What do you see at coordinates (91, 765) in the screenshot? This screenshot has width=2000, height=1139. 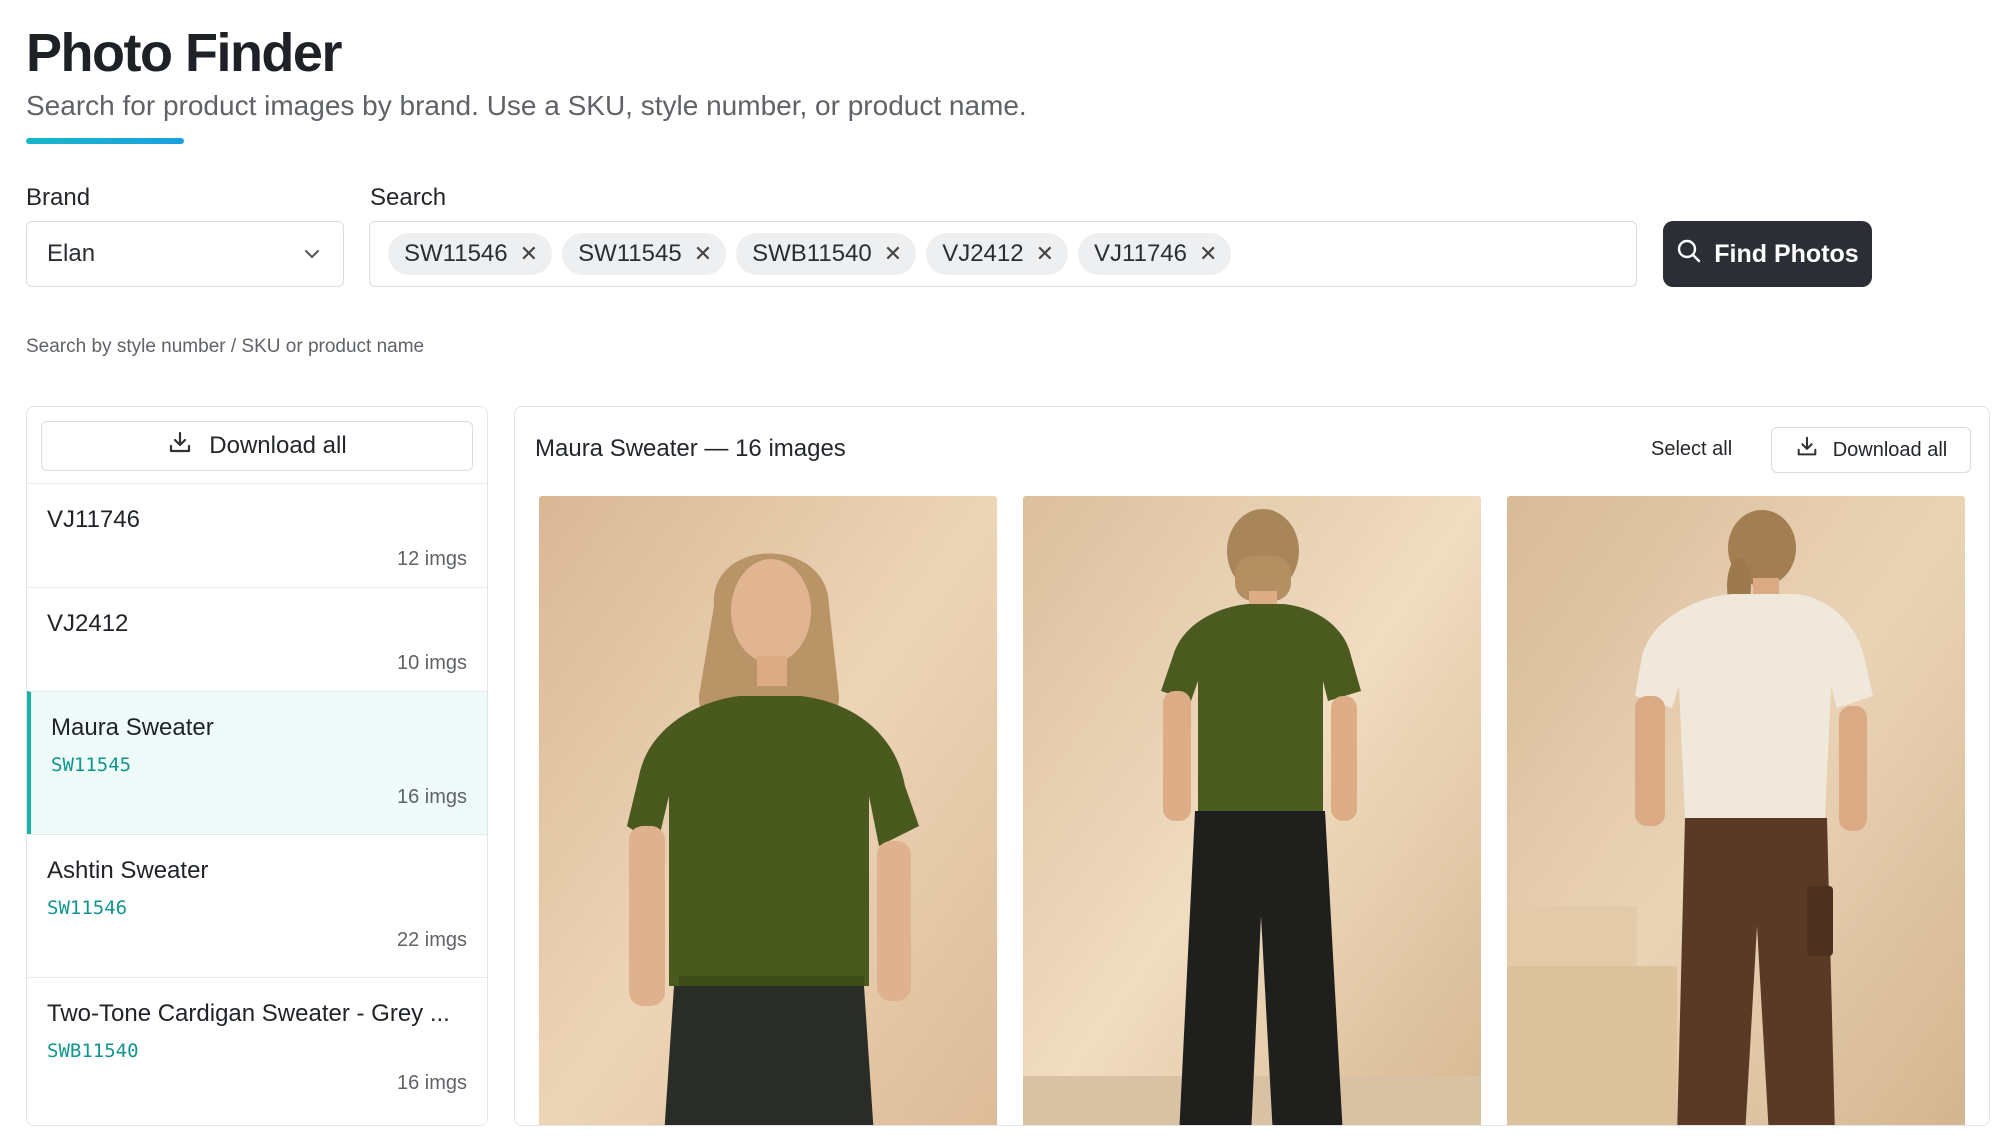 I see `item-sku: SW11545` at bounding box center [91, 765].